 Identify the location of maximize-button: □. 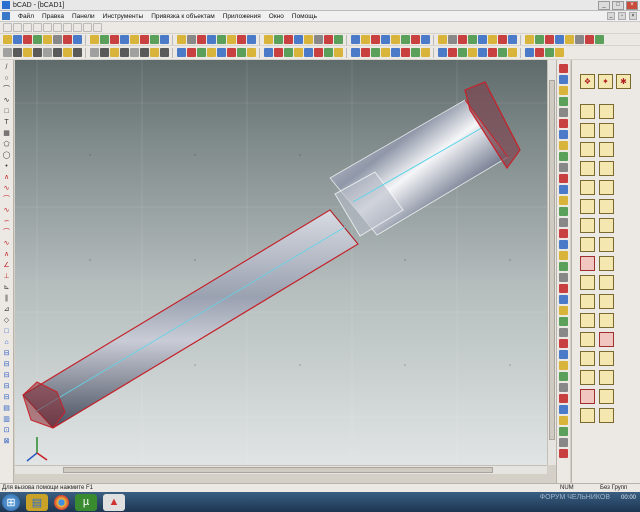
(618, 5).